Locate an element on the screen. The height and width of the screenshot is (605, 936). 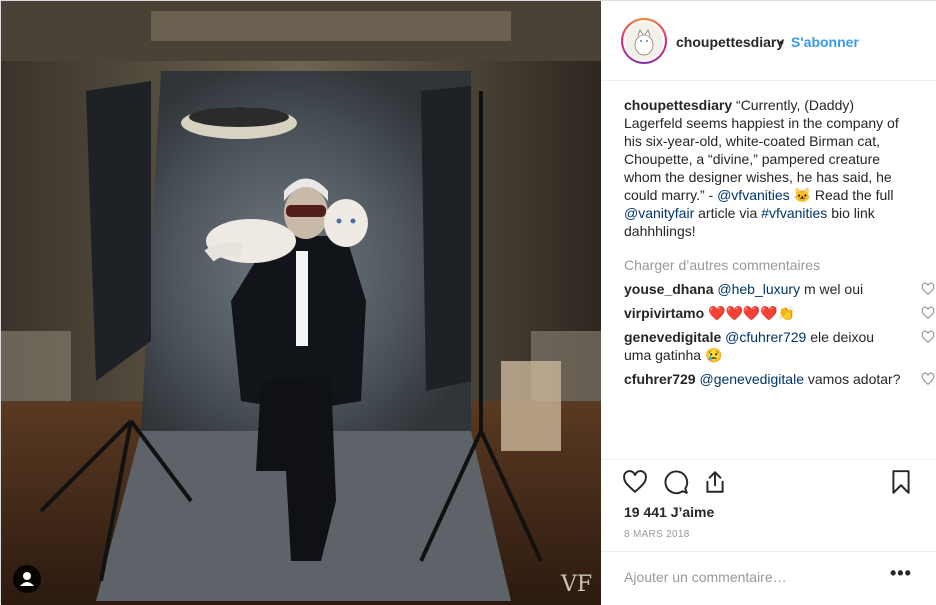
avatar is located at coordinates (644, 41).